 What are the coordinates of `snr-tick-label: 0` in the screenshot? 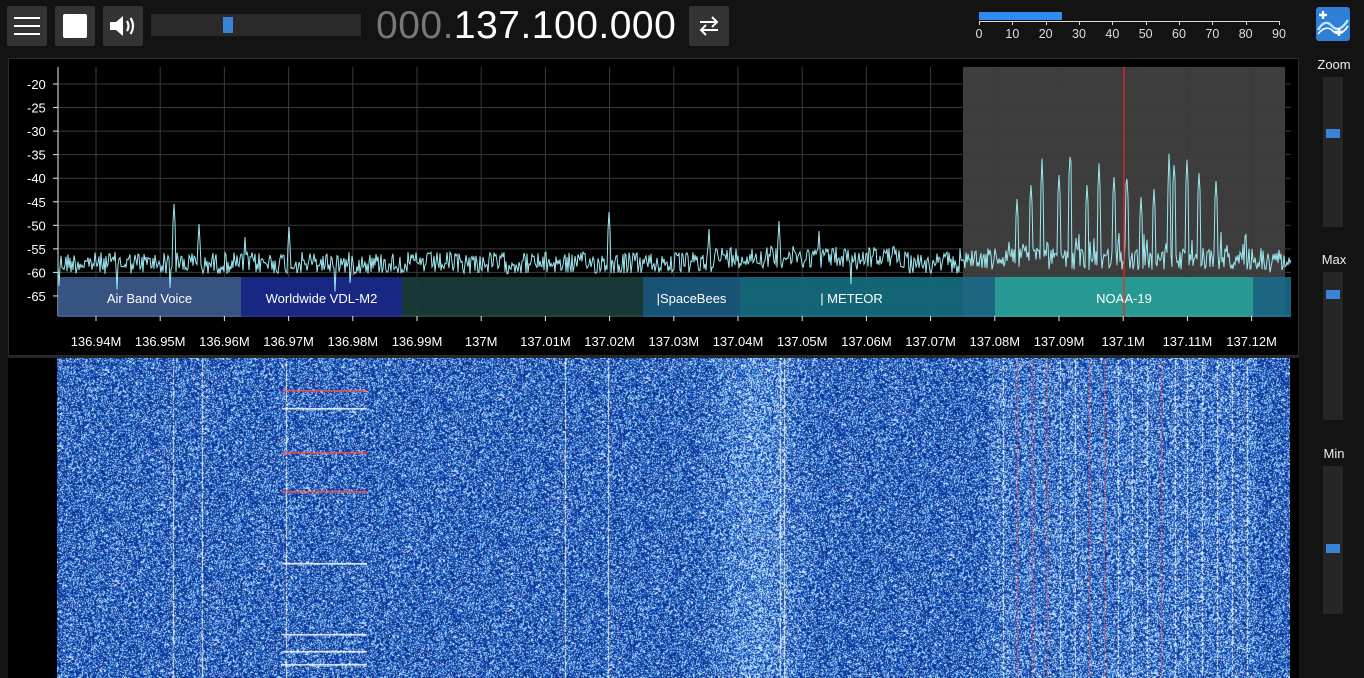 It's located at (979, 34).